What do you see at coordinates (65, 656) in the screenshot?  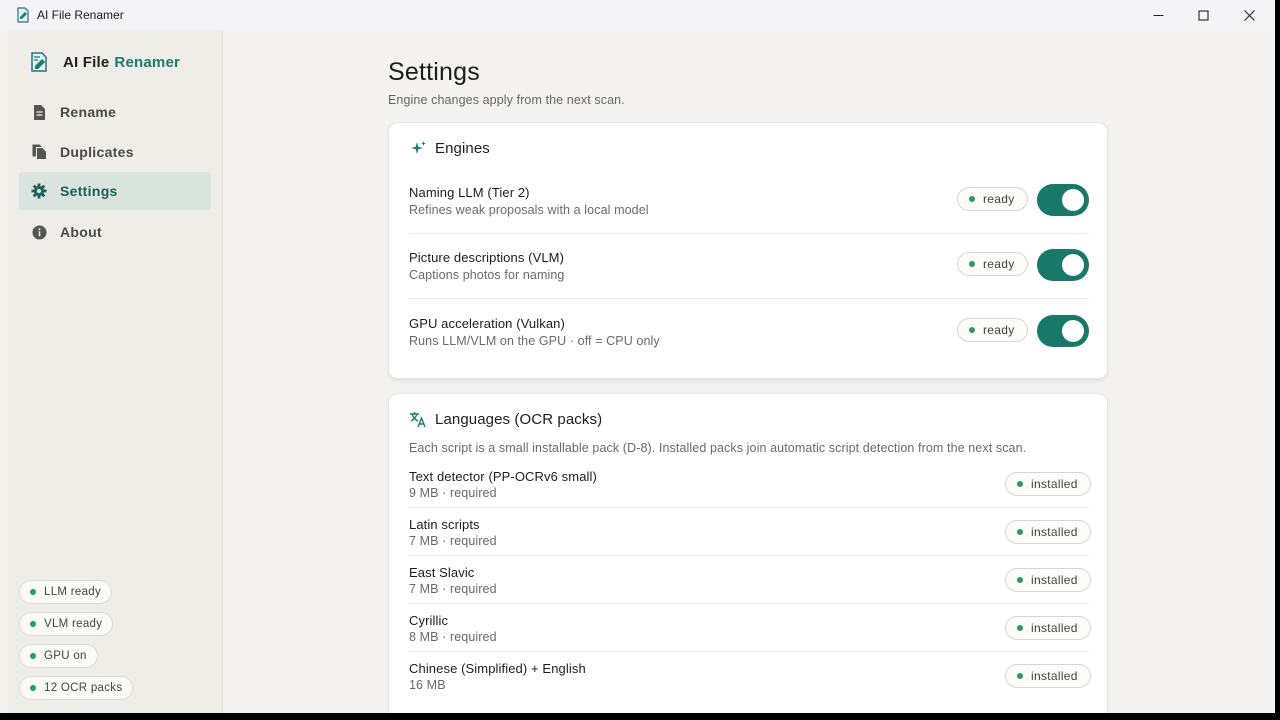 I see `gpu-status-label: GPU on` at bounding box center [65, 656].